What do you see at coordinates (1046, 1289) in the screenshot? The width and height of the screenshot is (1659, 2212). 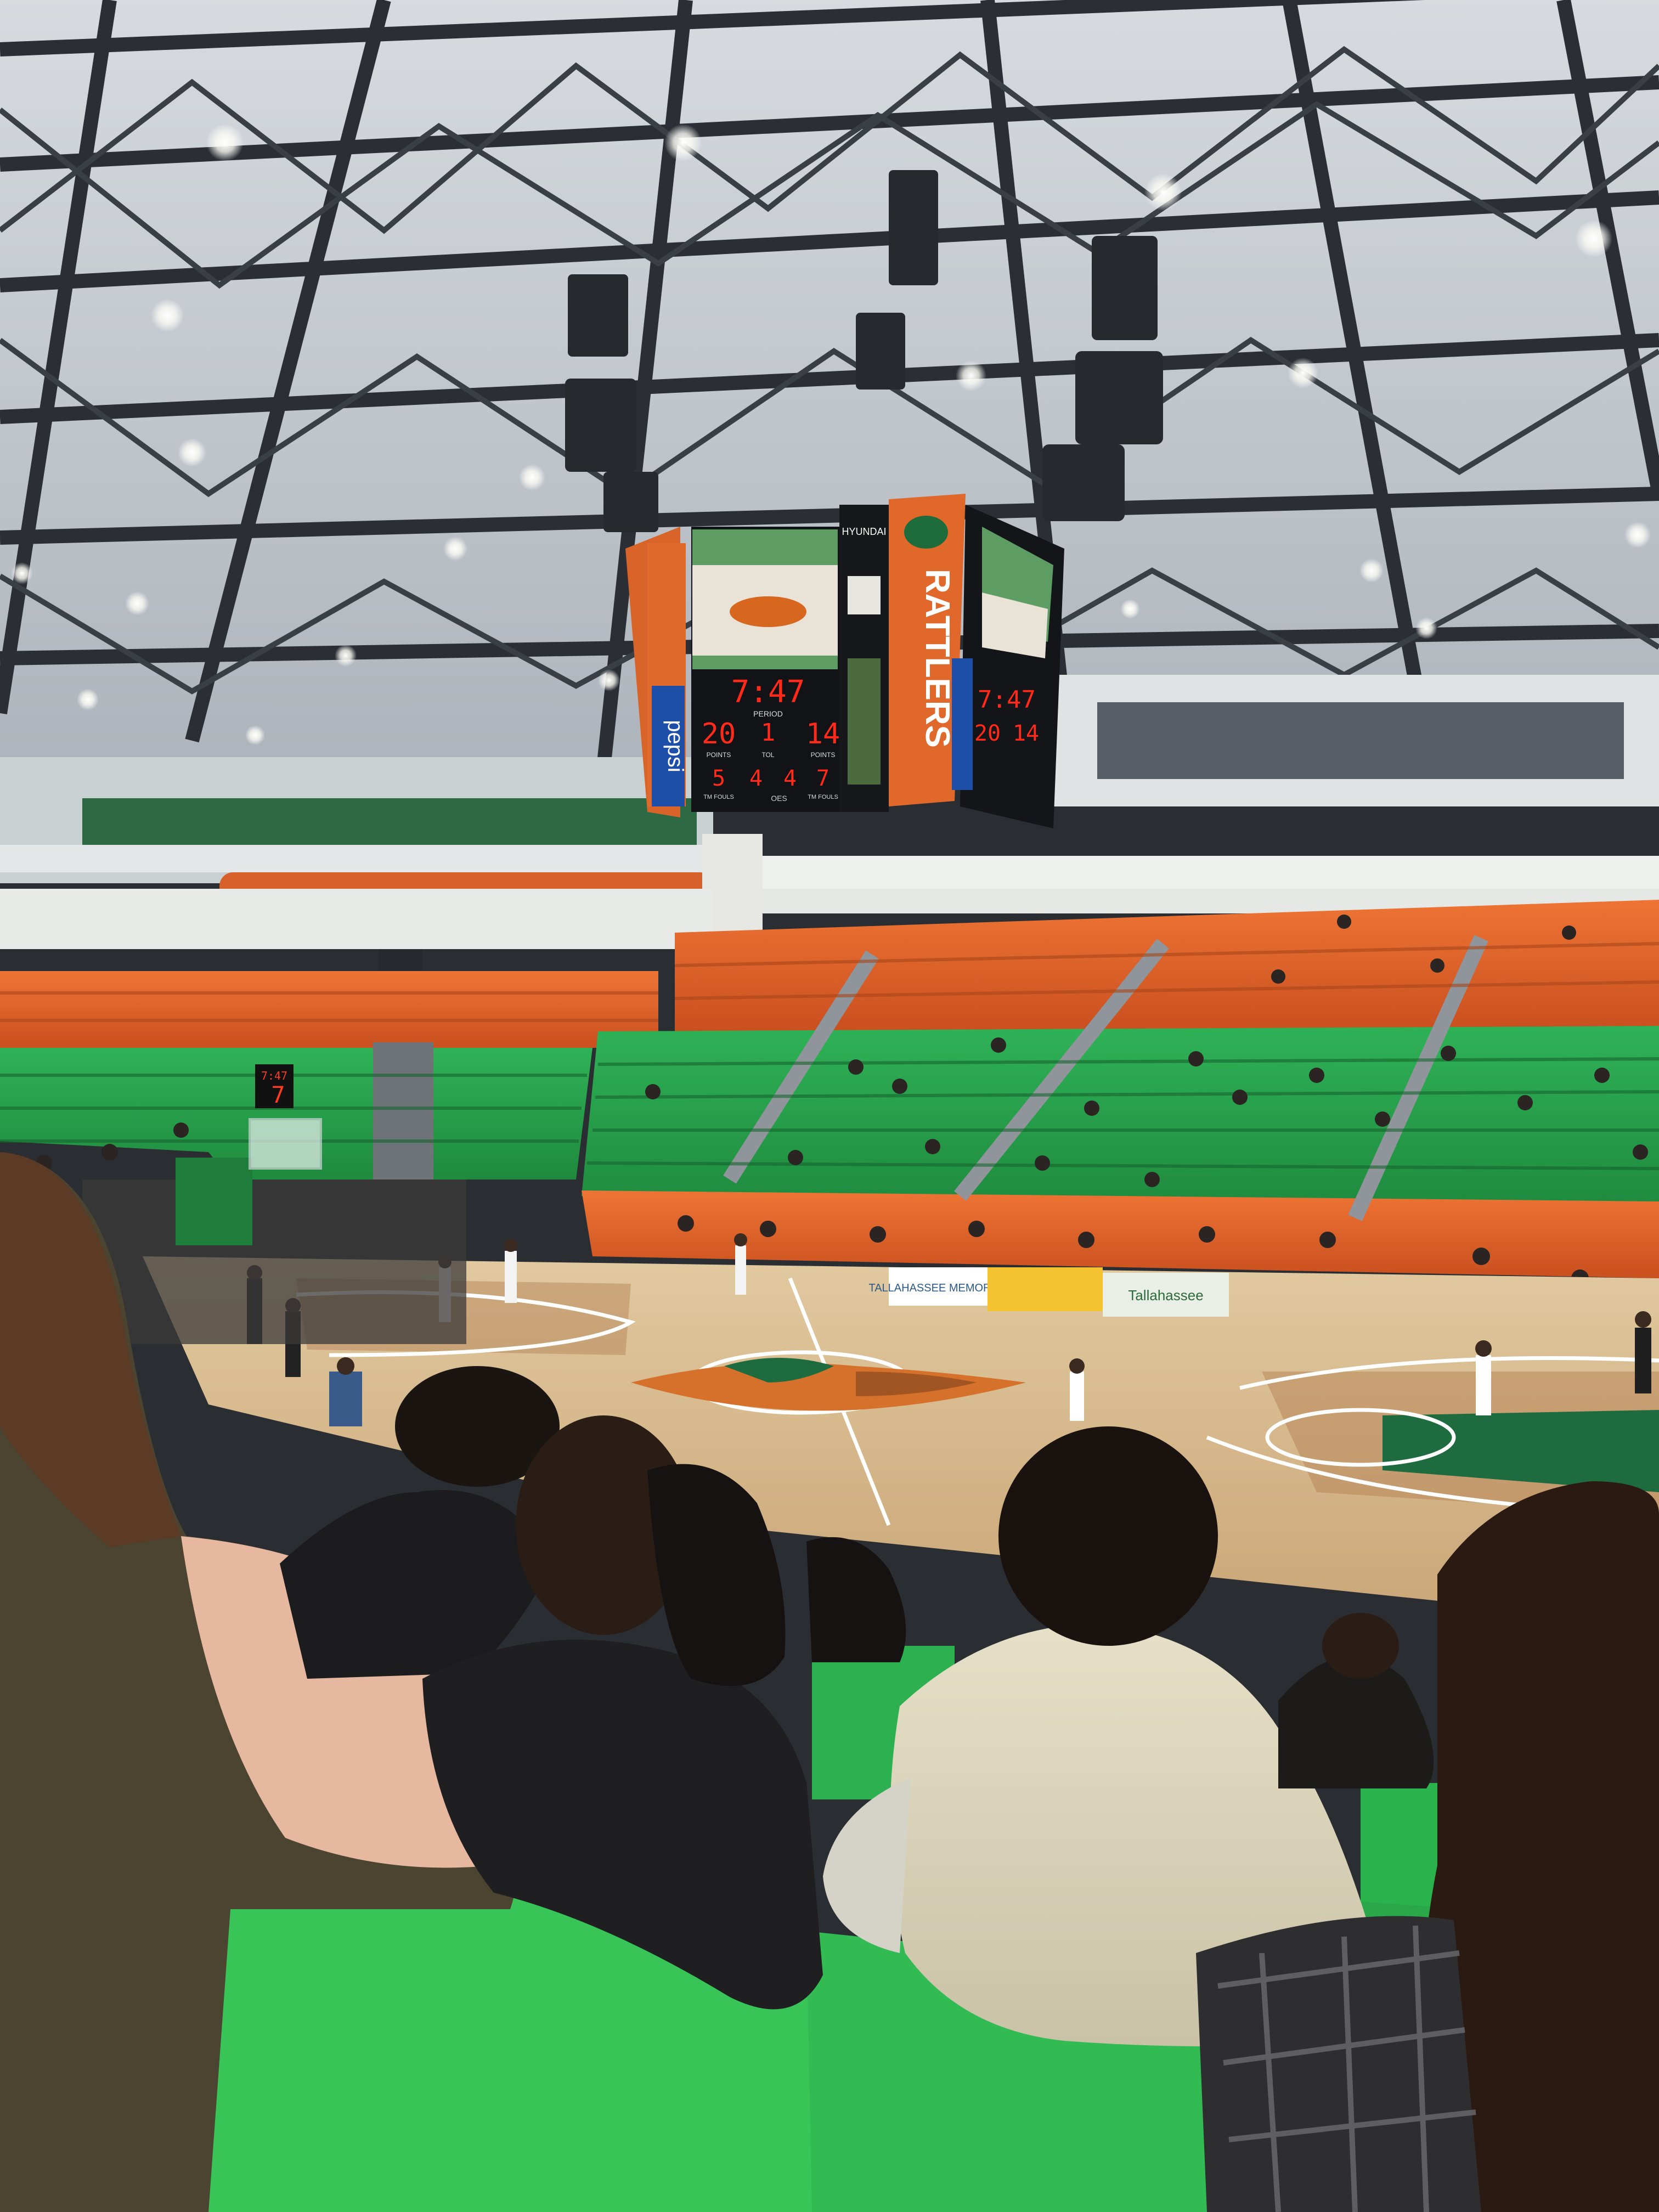 I see `sign-yellow` at bounding box center [1046, 1289].